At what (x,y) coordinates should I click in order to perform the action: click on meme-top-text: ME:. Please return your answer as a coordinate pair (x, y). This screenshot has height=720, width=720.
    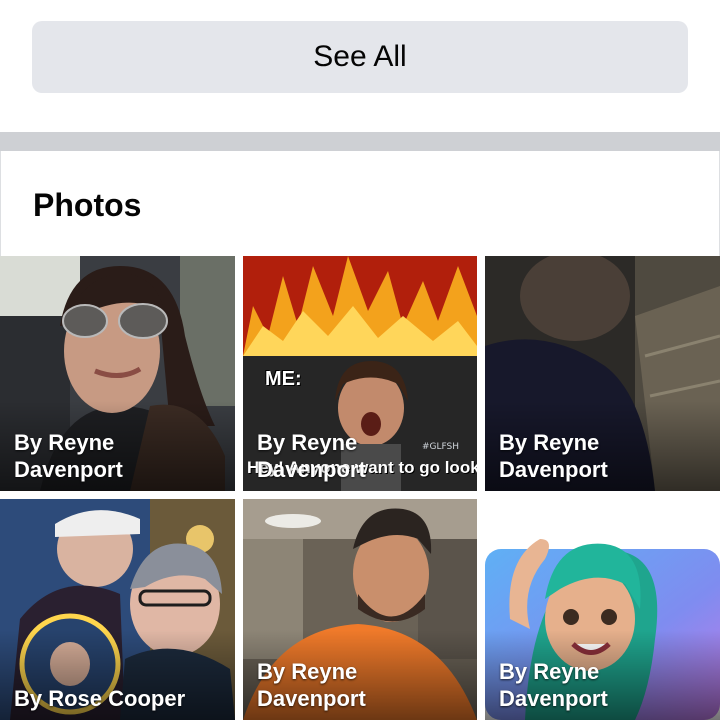
    Looking at the image, I should click on (283, 379).